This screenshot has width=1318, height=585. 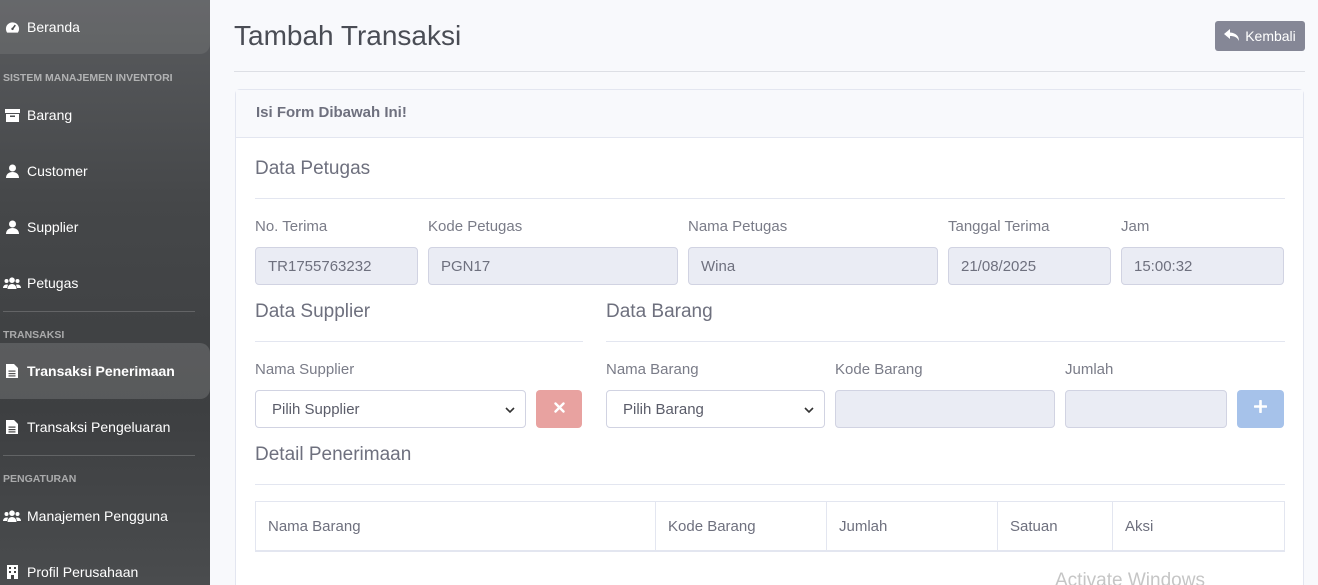 What do you see at coordinates (12, 572) in the screenshot?
I see `building-icon` at bounding box center [12, 572].